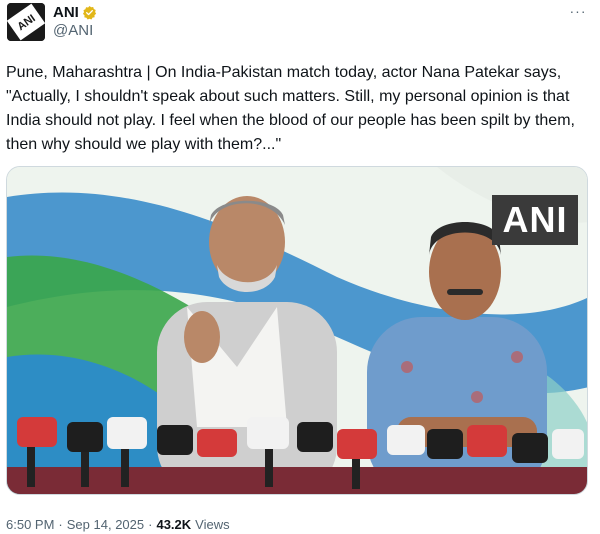 The width and height of the screenshot is (600, 534). What do you see at coordinates (212, 524) in the screenshot?
I see `views-label: Views` at bounding box center [212, 524].